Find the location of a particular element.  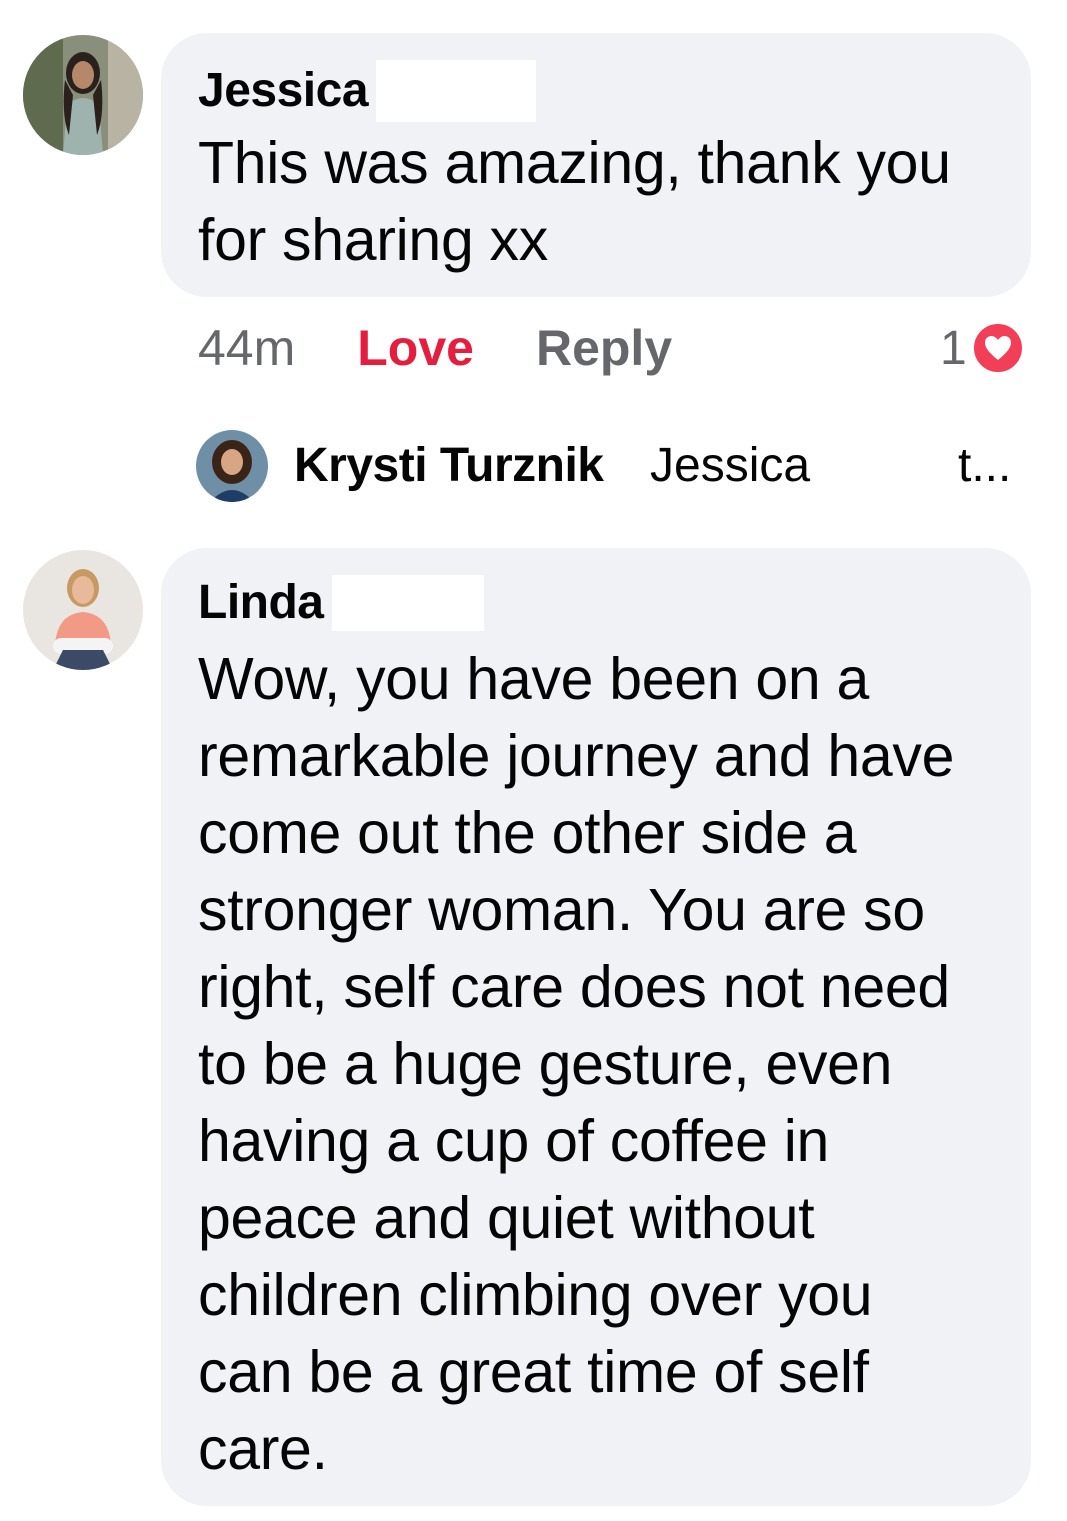

comment-author-row: Linda is located at coordinates (341, 603).